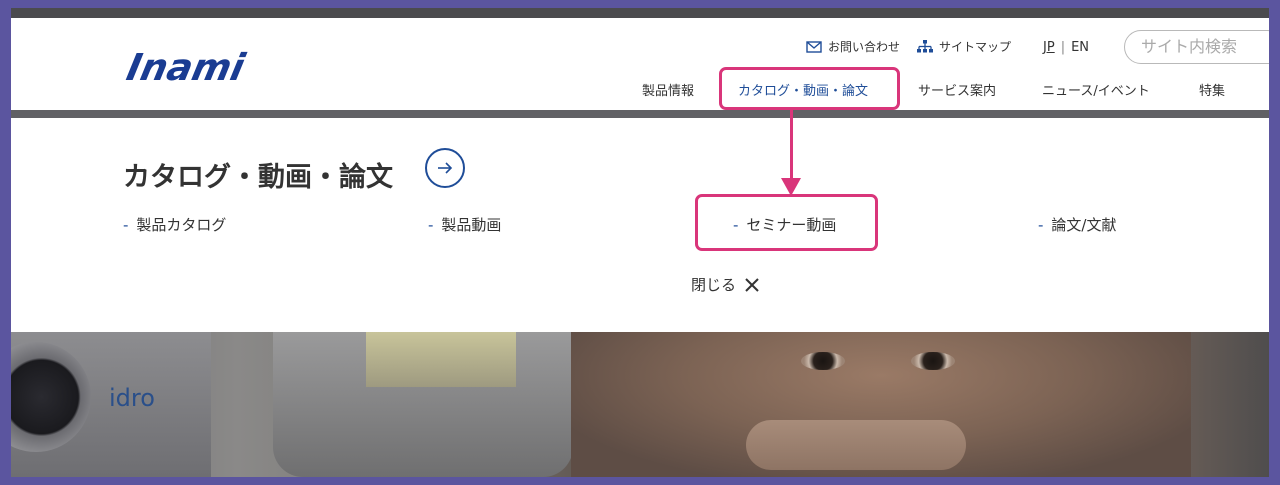 The width and height of the screenshot is (1280, 485). Describe the element at coordinates (752, 284) in the screenshot. I see `close-icon` at that location.